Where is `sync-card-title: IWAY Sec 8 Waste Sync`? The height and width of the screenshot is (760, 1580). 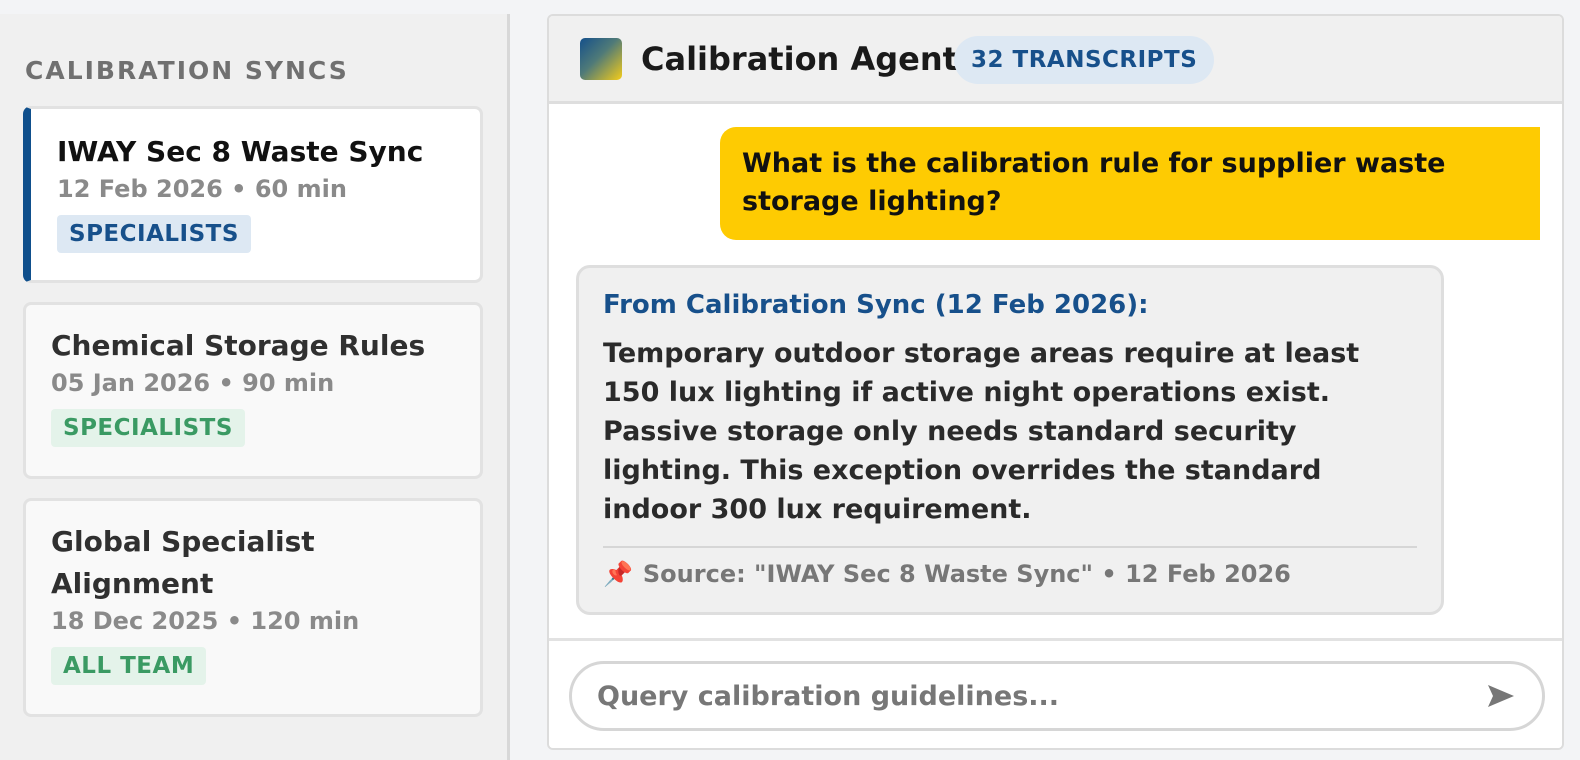
sync-card-title: IWAY Sec 8 Waste Sync is located at coordinates (240, 151).